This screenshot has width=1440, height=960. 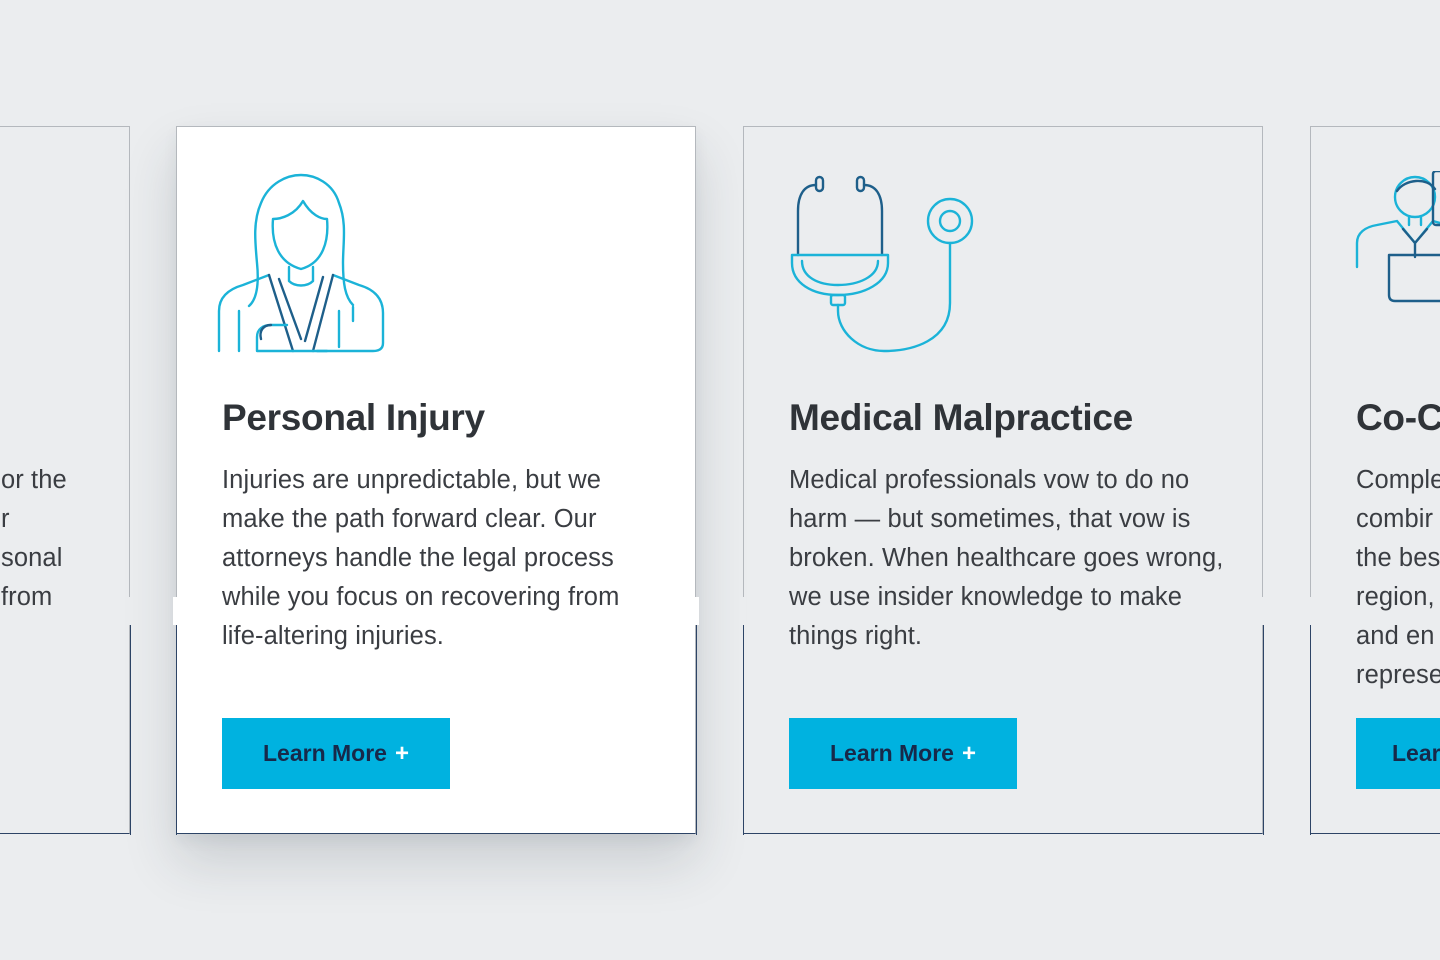 What do you see at coordinates (34, 480) in the screenshot?
I see `card-description-line: or the` at bounding box center [34, 480].